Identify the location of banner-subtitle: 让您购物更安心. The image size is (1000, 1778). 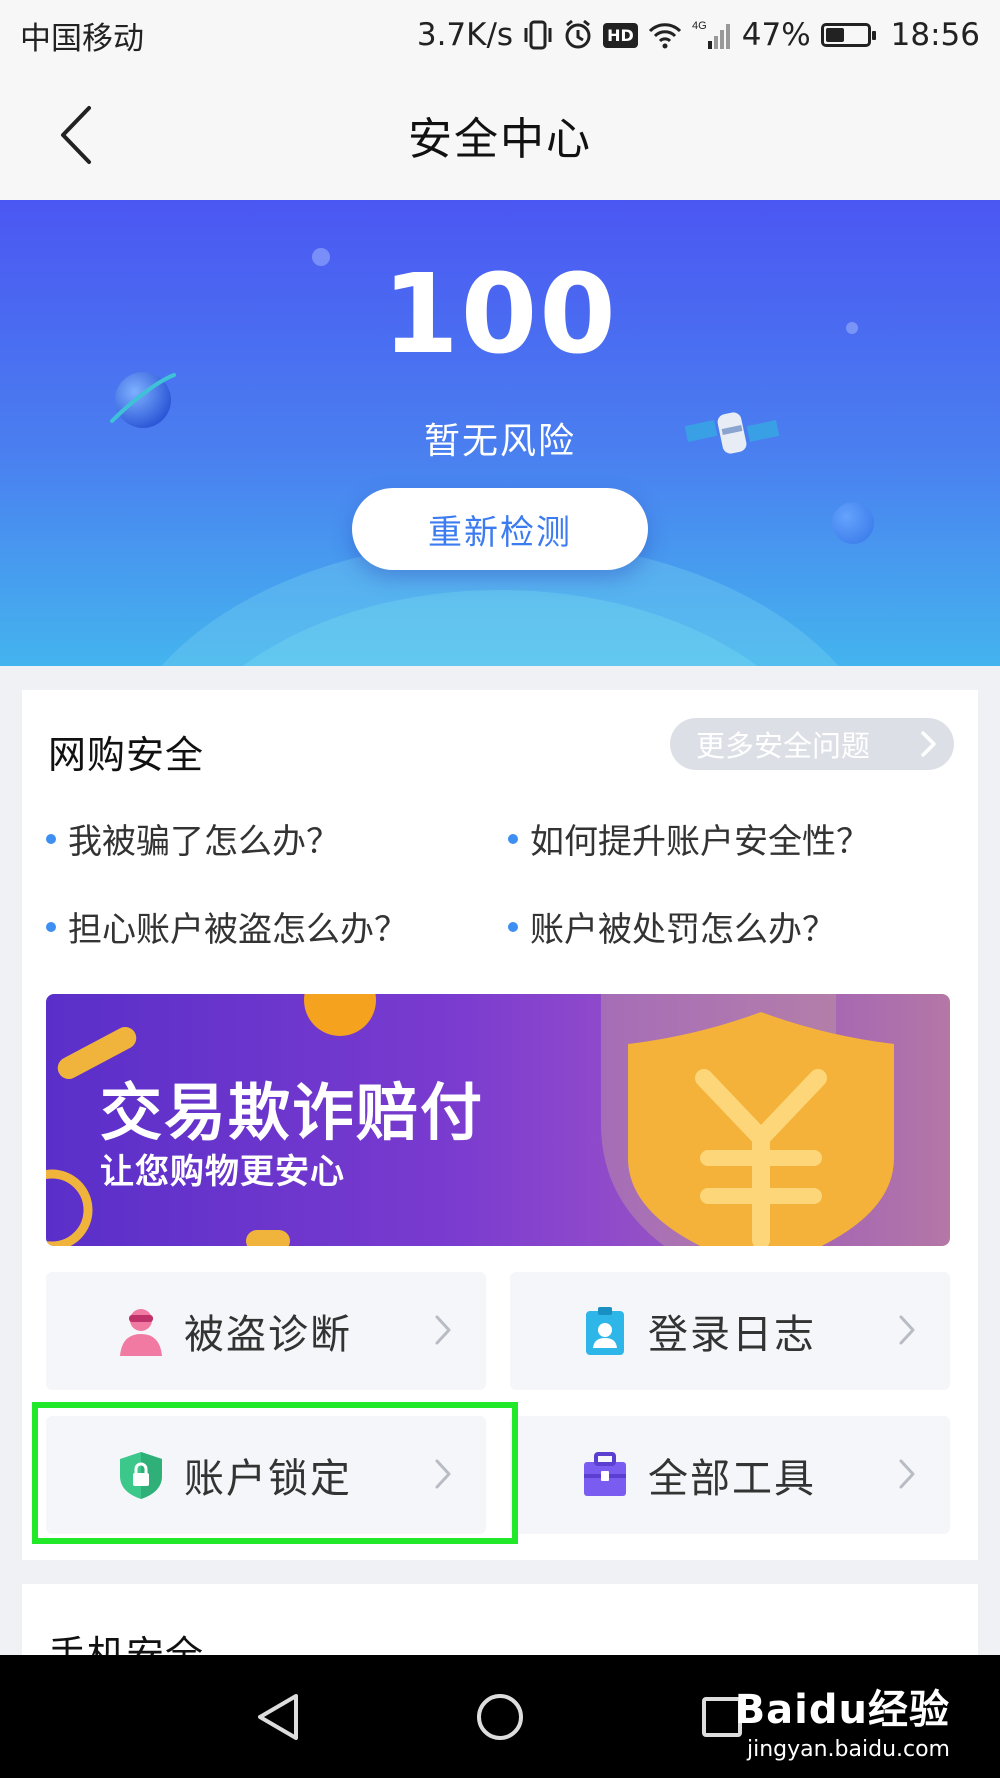
(222, 1172).